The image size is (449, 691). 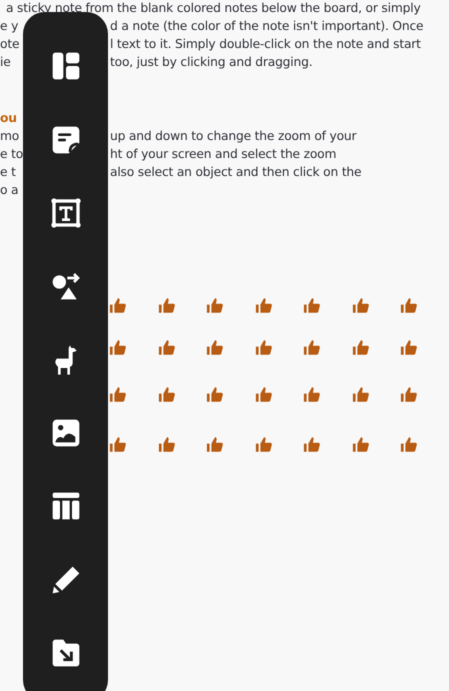 I want to click on instruction-text: a sticky note from the blank colored notes below the board, or simply, so click(x=214, y=8).